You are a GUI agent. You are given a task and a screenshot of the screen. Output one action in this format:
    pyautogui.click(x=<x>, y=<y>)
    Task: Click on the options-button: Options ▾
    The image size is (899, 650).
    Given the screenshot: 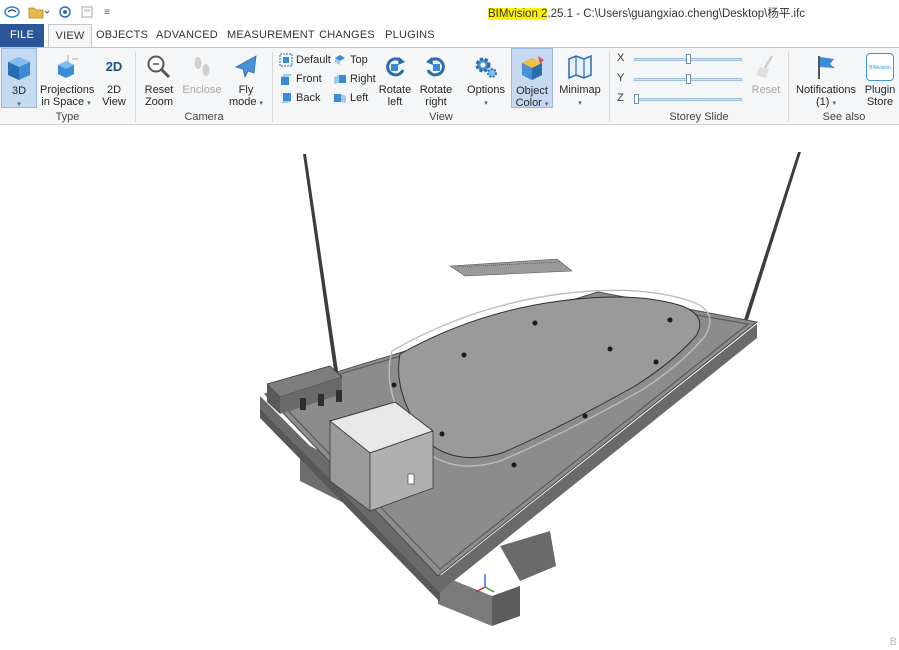 What is the action you would take?
    pyautogui.click(x=486, y=78)
    